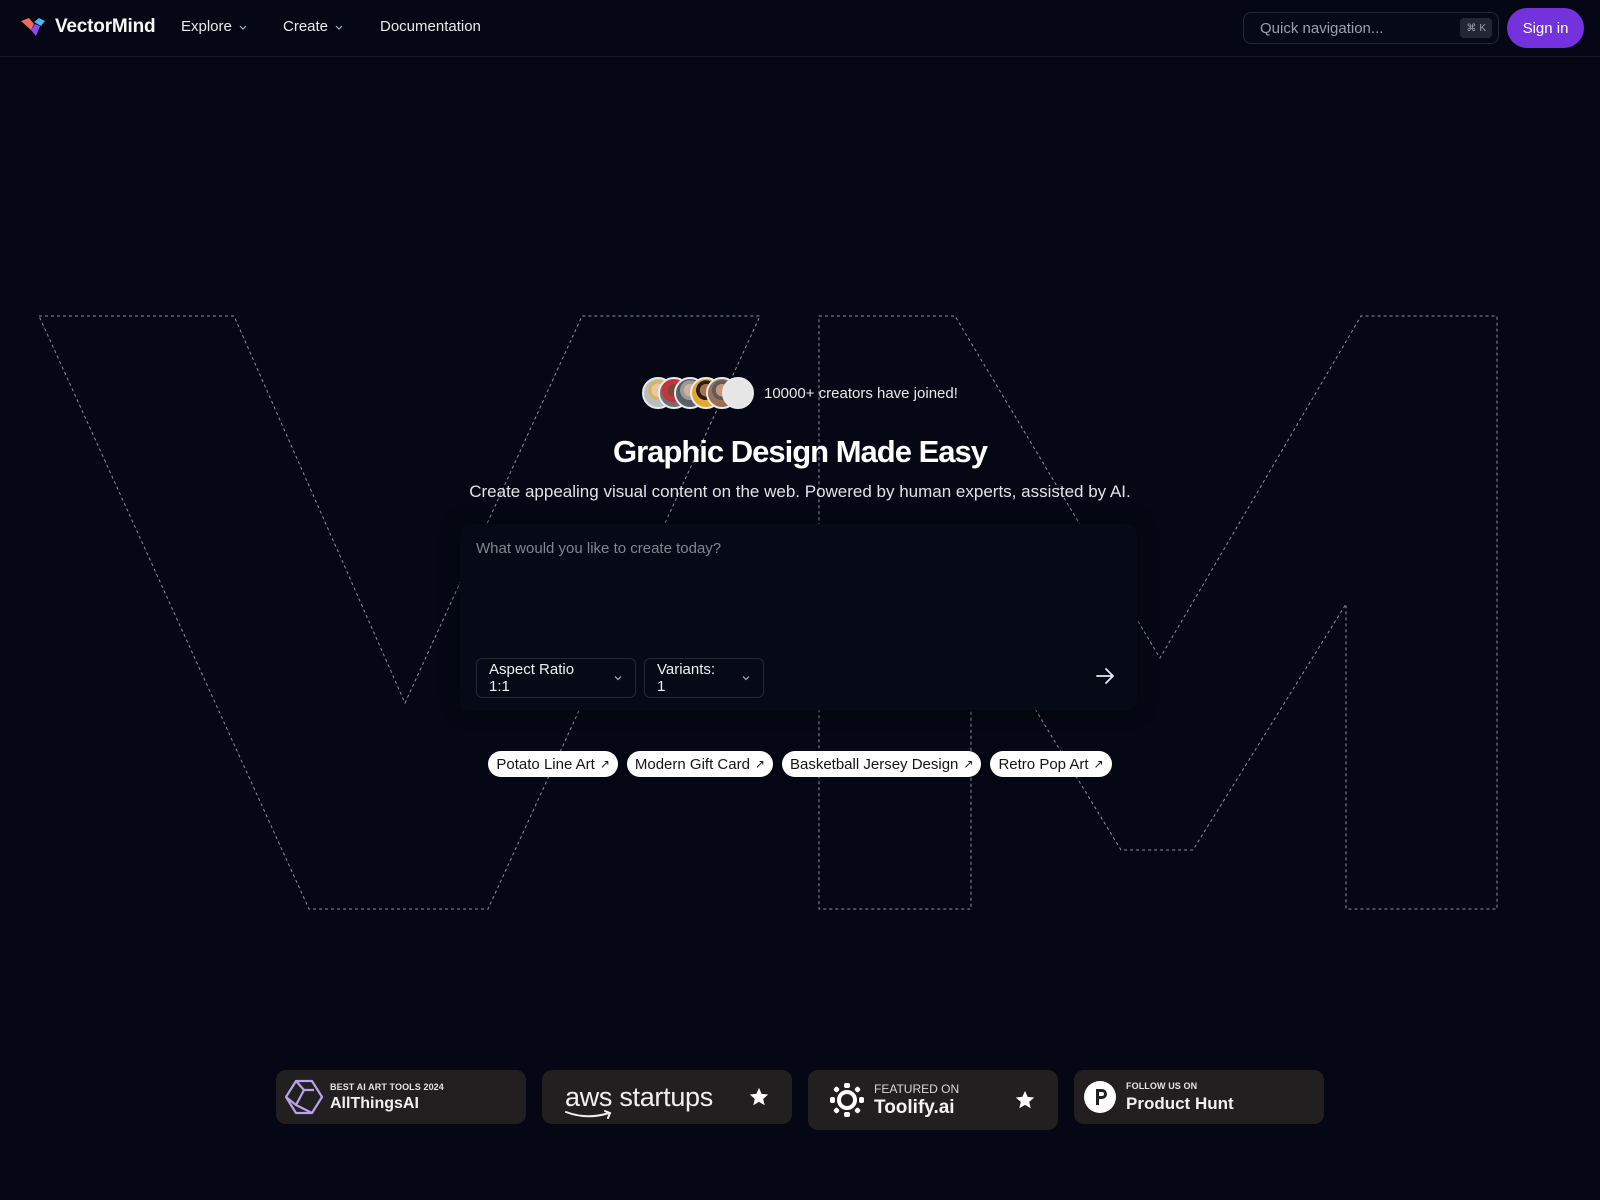 The image size is (1600, 1200). What do you see at coordinates (545, 764) in the screenshot?
I see `suggestion-label: Potato Line Art` at bounding box center [545, 764].